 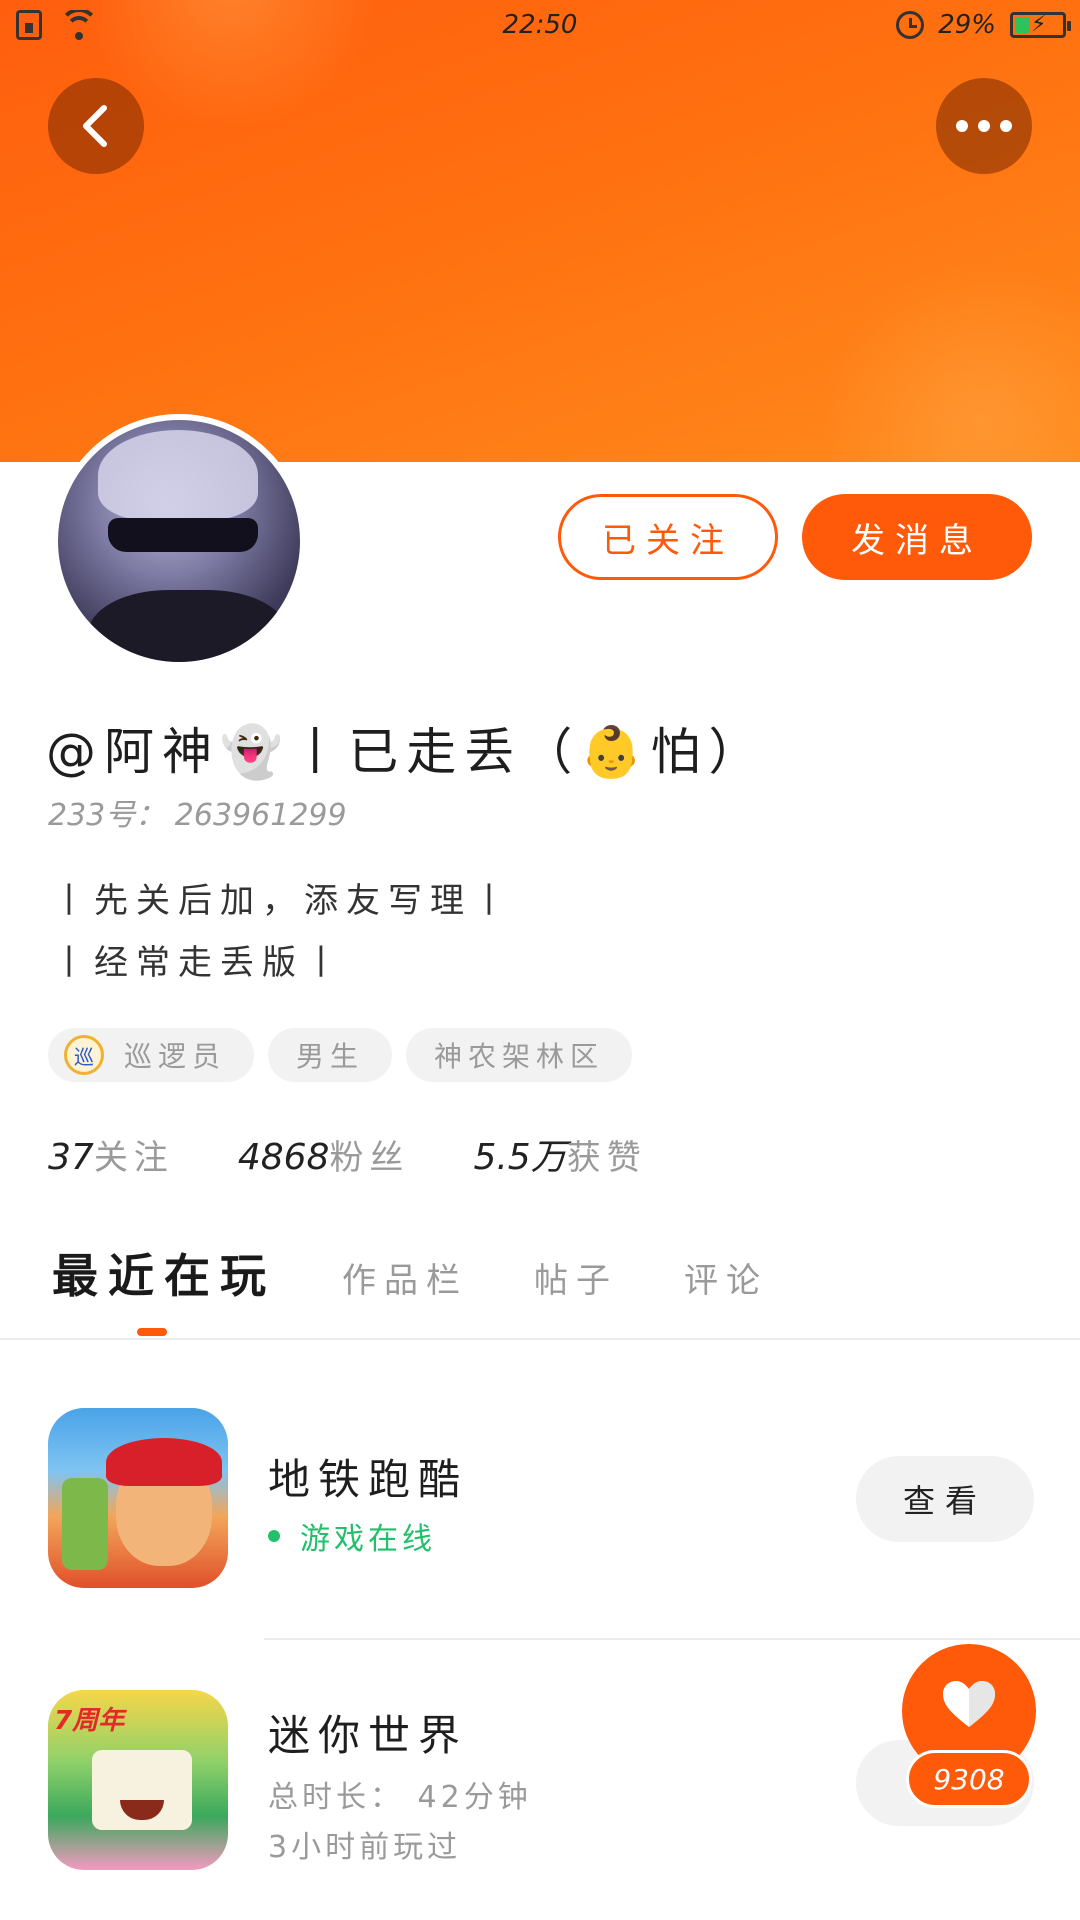 I want to click on stat-value: 5.5万, so click(x=520, y=1157).